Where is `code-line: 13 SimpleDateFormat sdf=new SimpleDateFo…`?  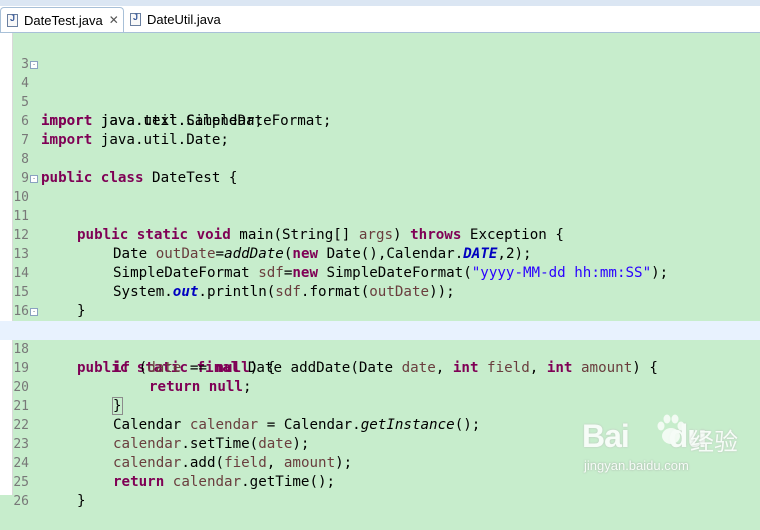 code-line: 13 SimpleDateFormat sdf=new SimpleDateFo… is located at coordinates (380, 253).